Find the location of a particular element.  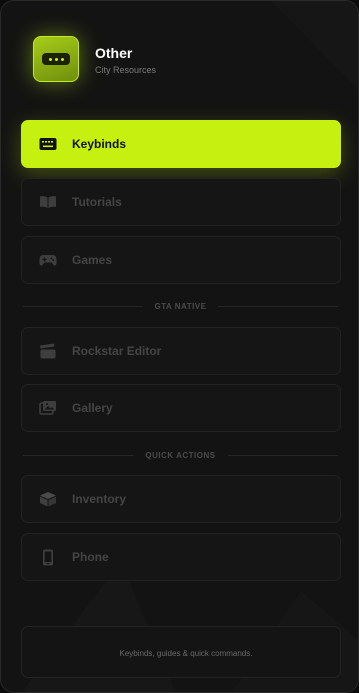

keyboard-icon is located at coordinates (48, 144).